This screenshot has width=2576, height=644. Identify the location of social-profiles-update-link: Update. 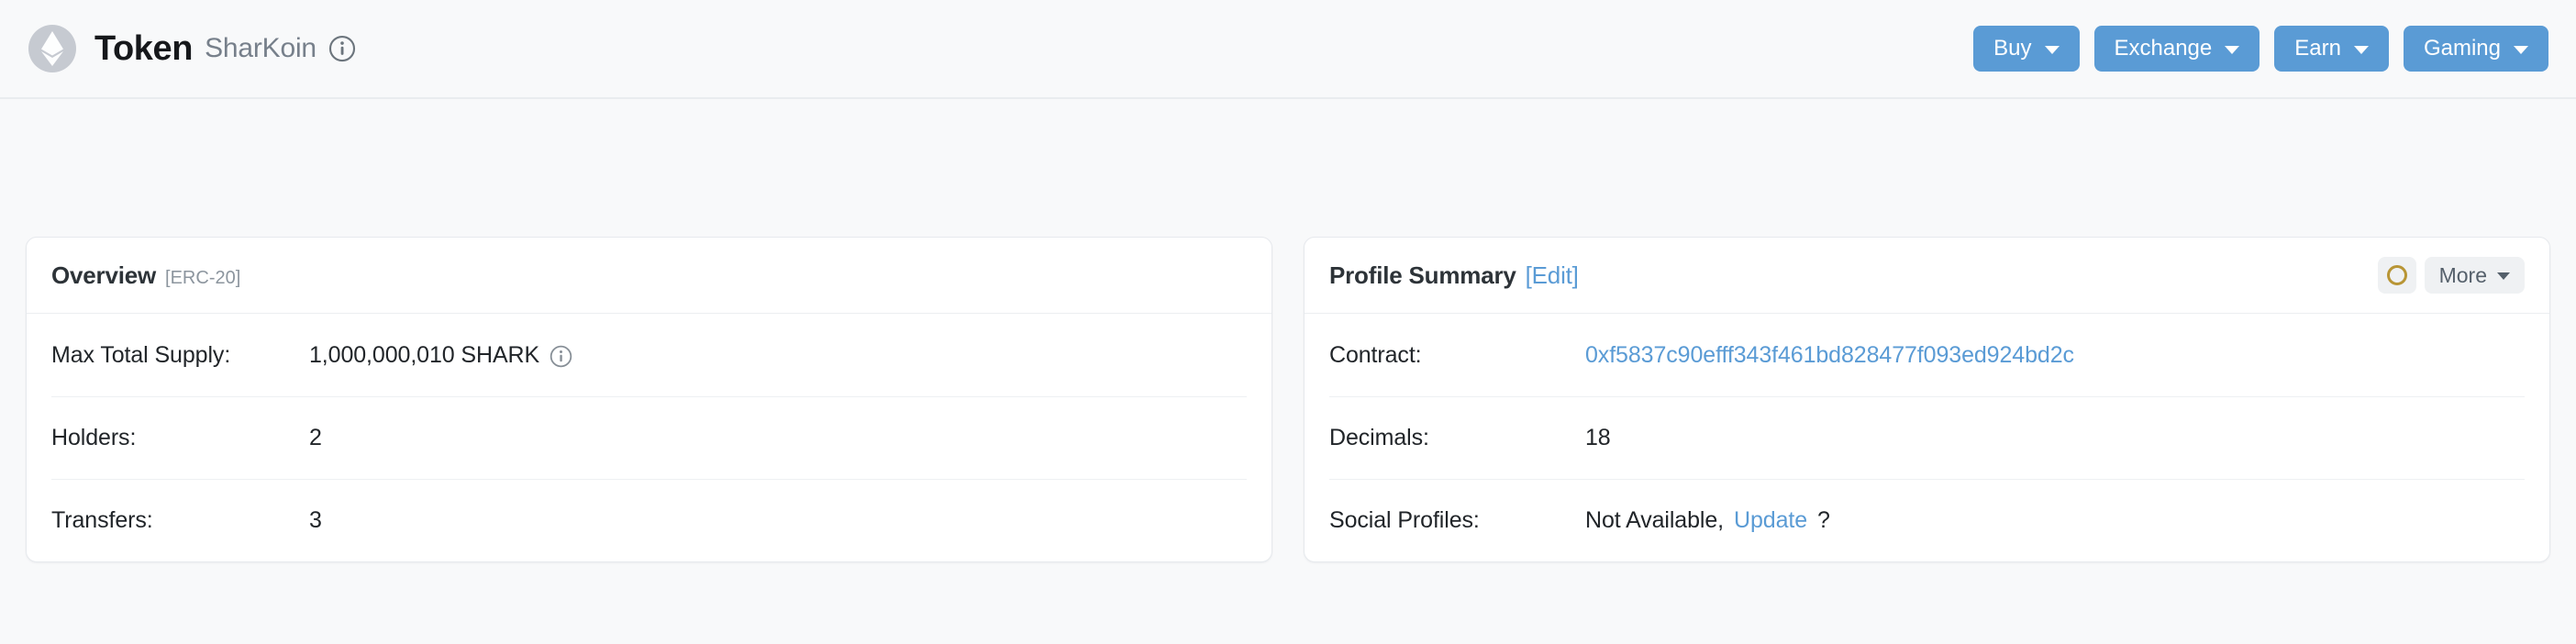
(1770, 520).